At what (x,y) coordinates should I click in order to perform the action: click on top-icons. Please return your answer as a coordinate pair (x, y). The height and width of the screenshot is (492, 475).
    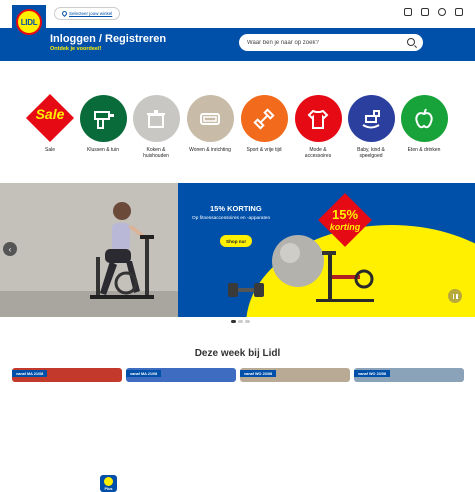
    Looking at the image, I should click on (433, 12).